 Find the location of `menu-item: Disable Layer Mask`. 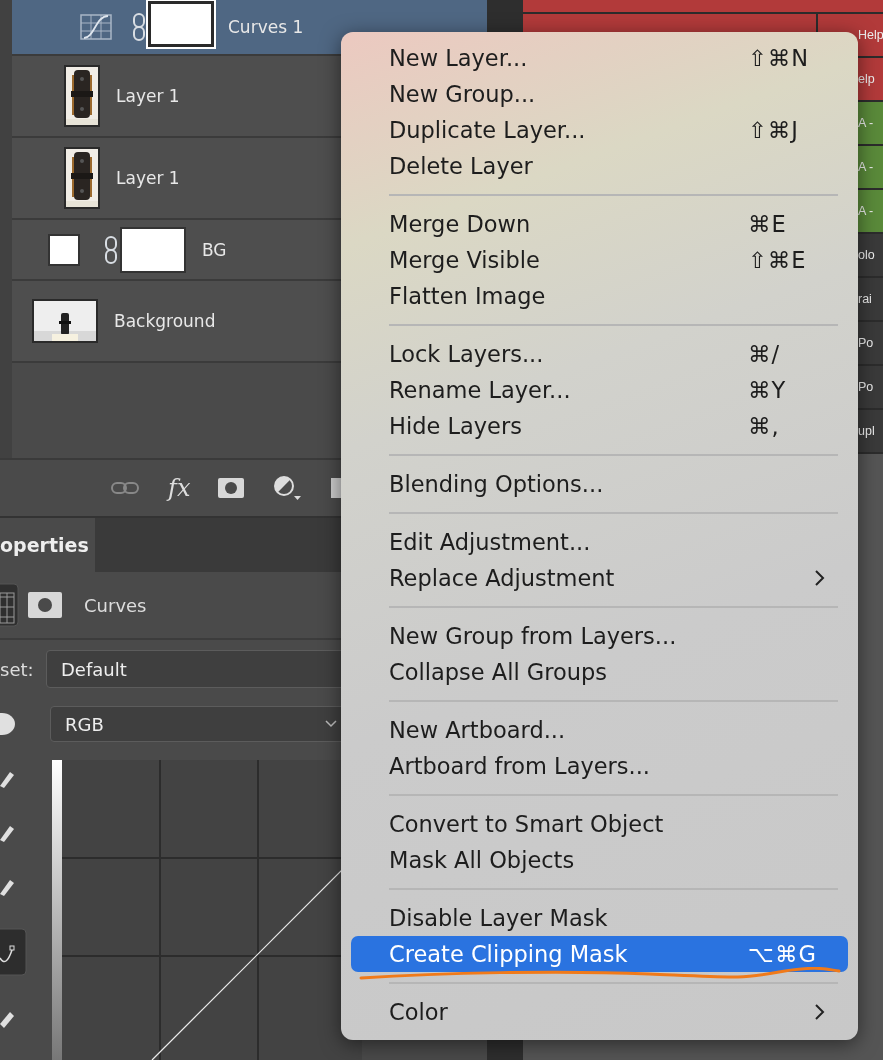

menu-item: Disable Layer Mask is located at coordinates (599, 918).